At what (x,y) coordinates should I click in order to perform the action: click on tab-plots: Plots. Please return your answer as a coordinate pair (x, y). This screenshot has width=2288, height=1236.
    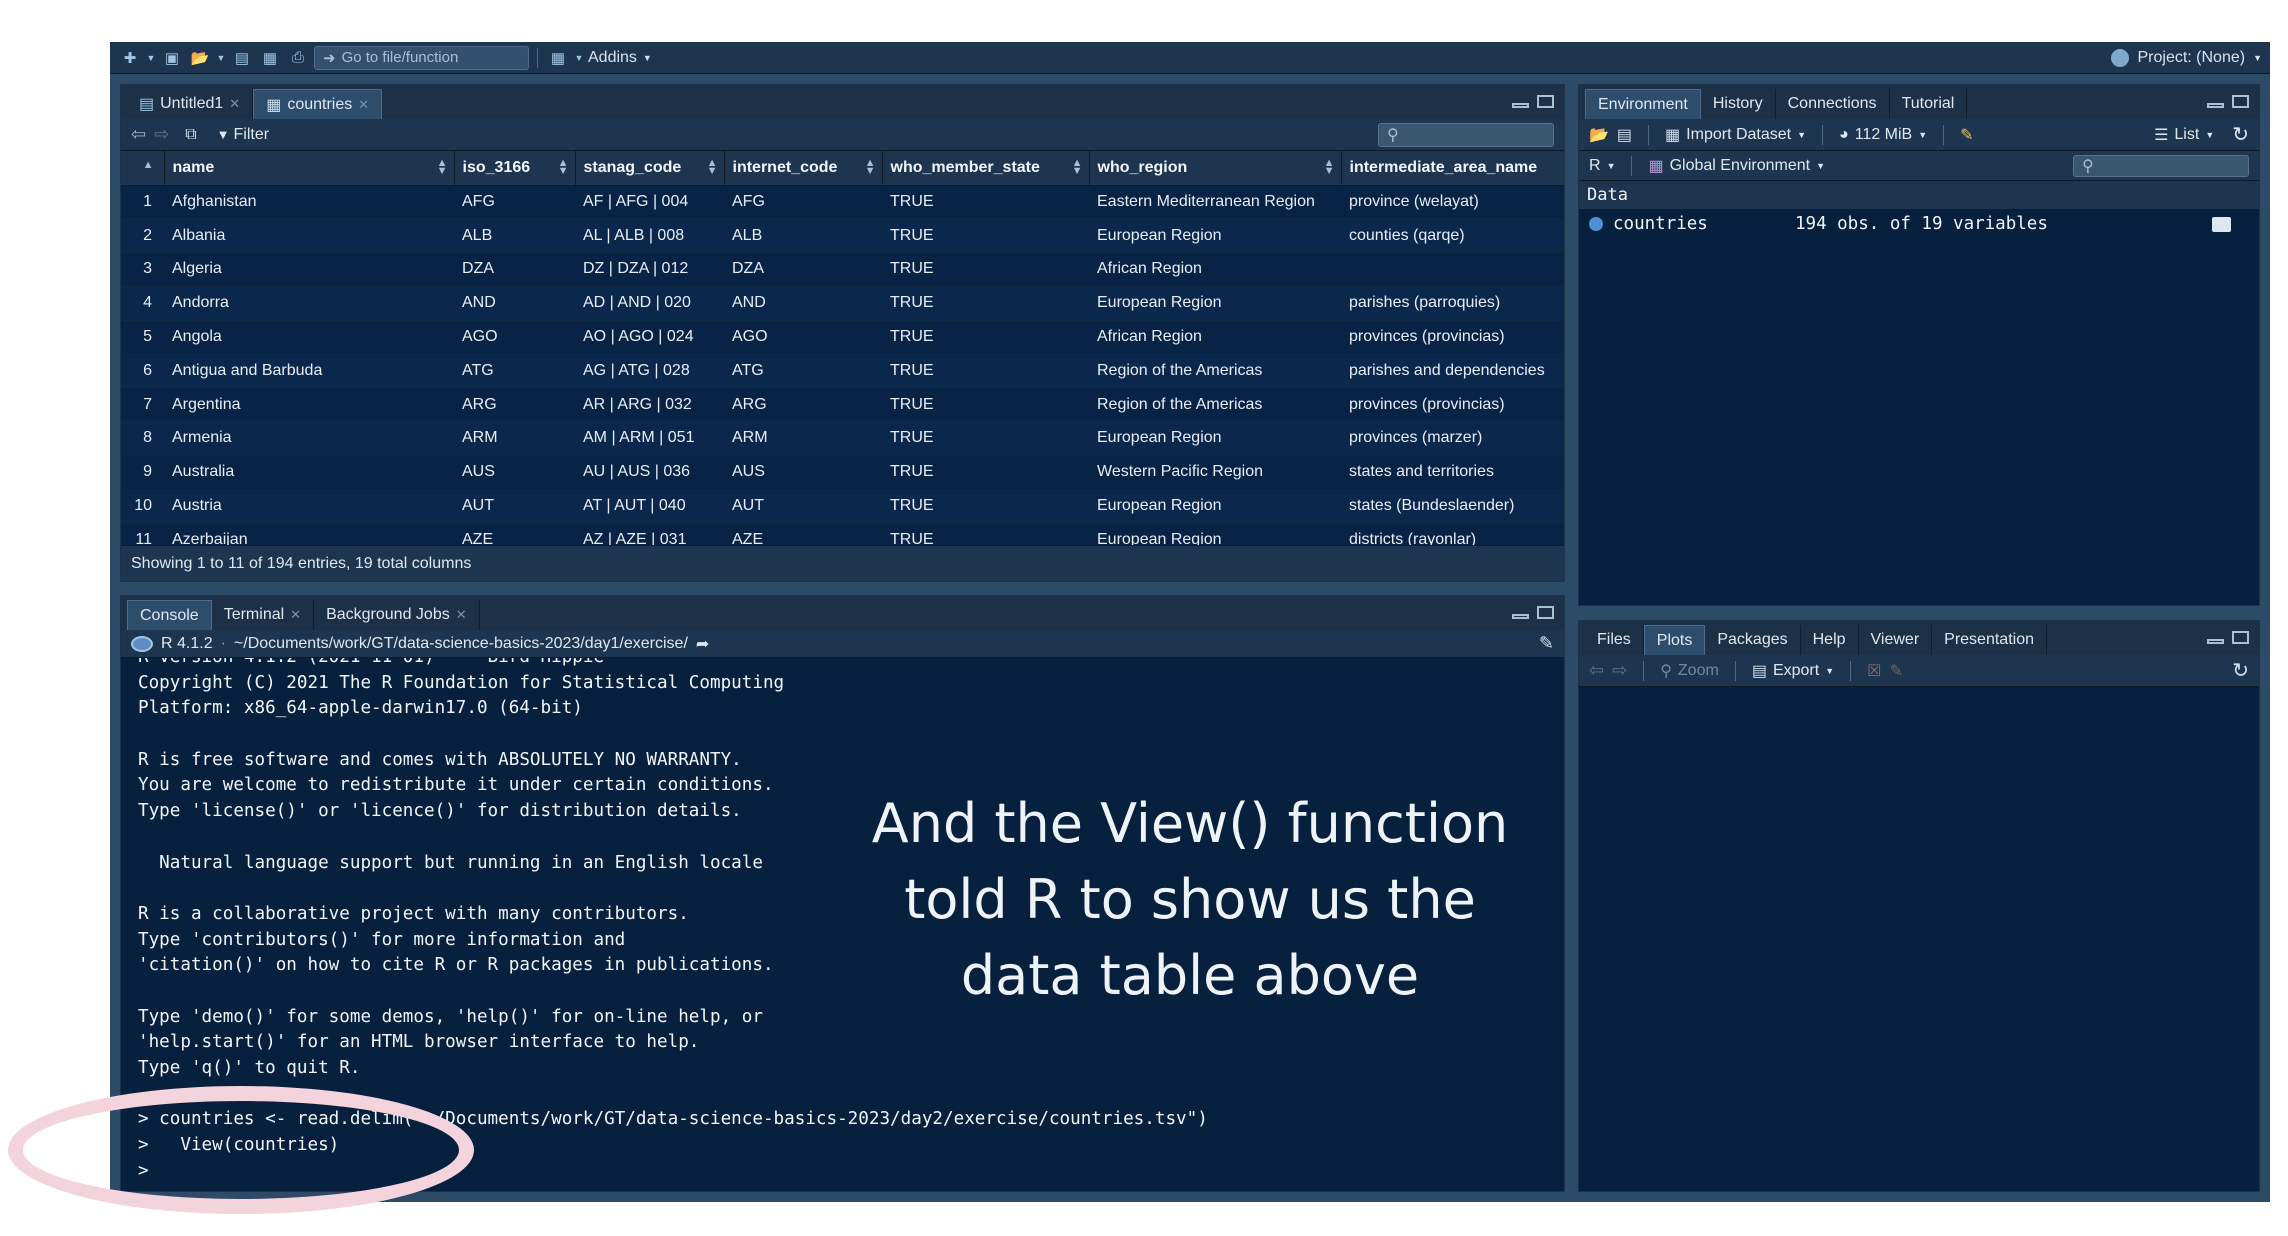
    Looking at the image, I should click on (1674, 640).